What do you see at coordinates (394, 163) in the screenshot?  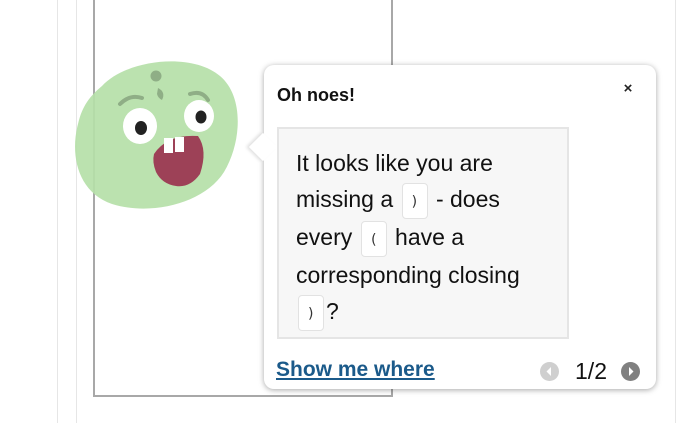 I see `message-text: It looks like you are` at bounding box center [394, 163].